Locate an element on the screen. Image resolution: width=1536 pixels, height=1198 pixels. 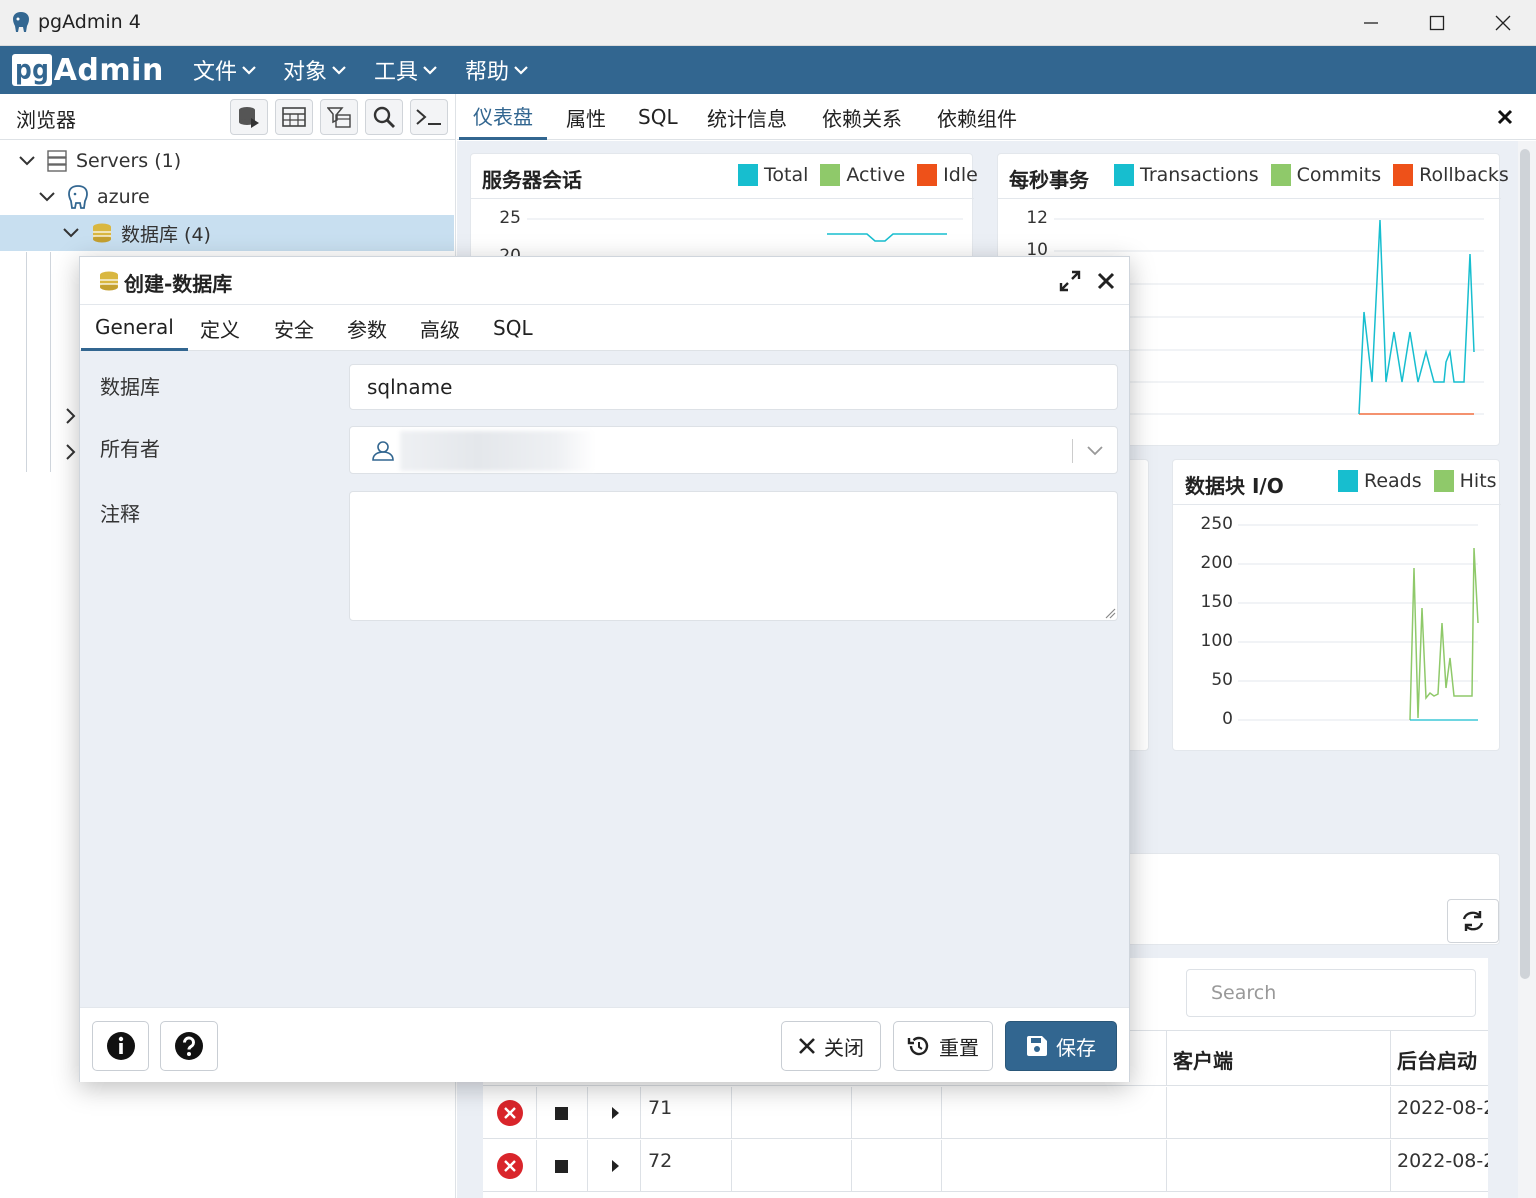
owner-value-blurred is located at coordinates (497, 451).